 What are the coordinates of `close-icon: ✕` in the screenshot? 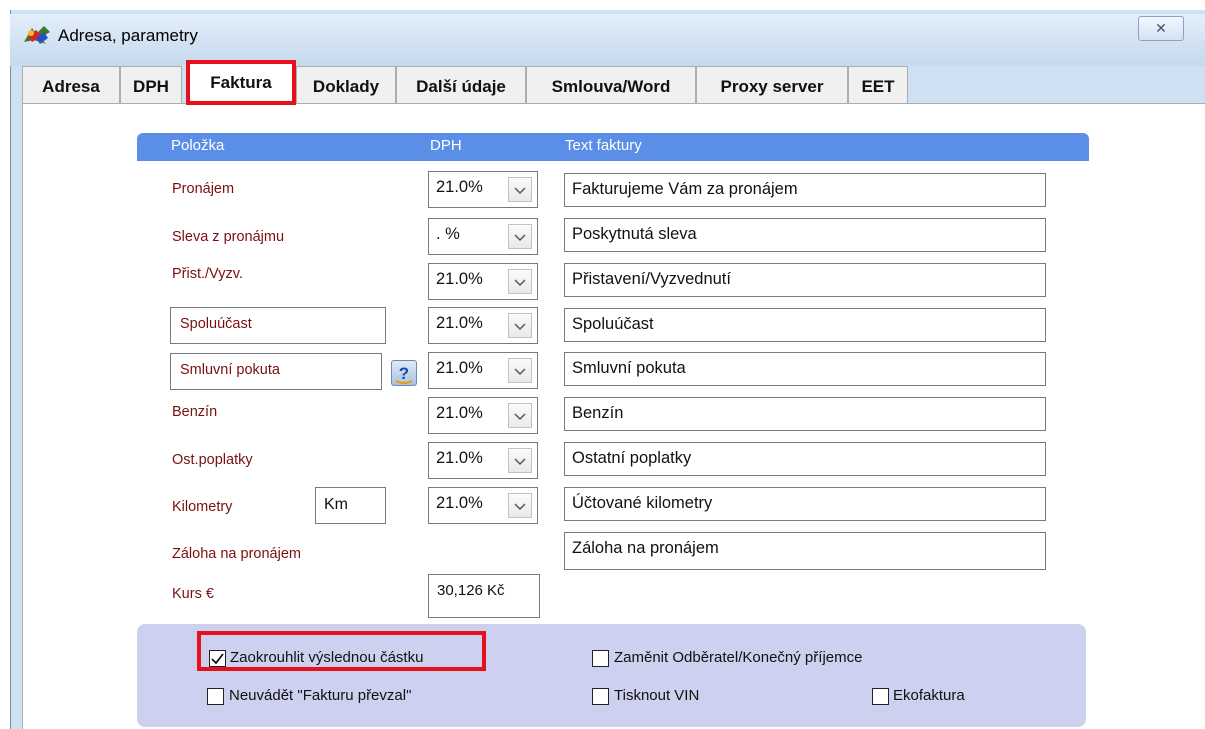 It's located at (1161, 28).